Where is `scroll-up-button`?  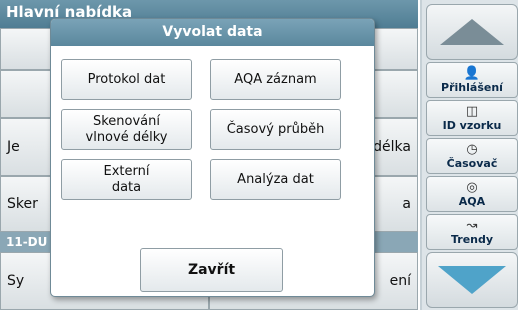 scroll-up-button is located at coordinates (472, 32).